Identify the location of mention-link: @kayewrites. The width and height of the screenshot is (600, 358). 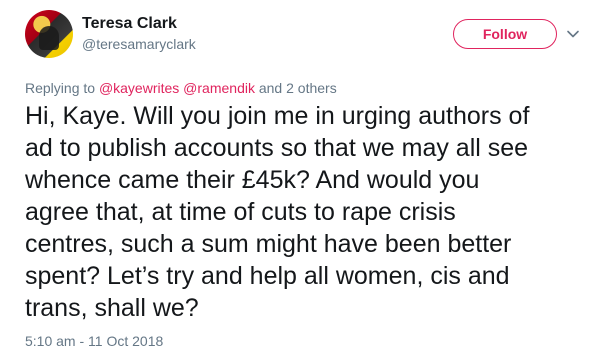
(139, 88).